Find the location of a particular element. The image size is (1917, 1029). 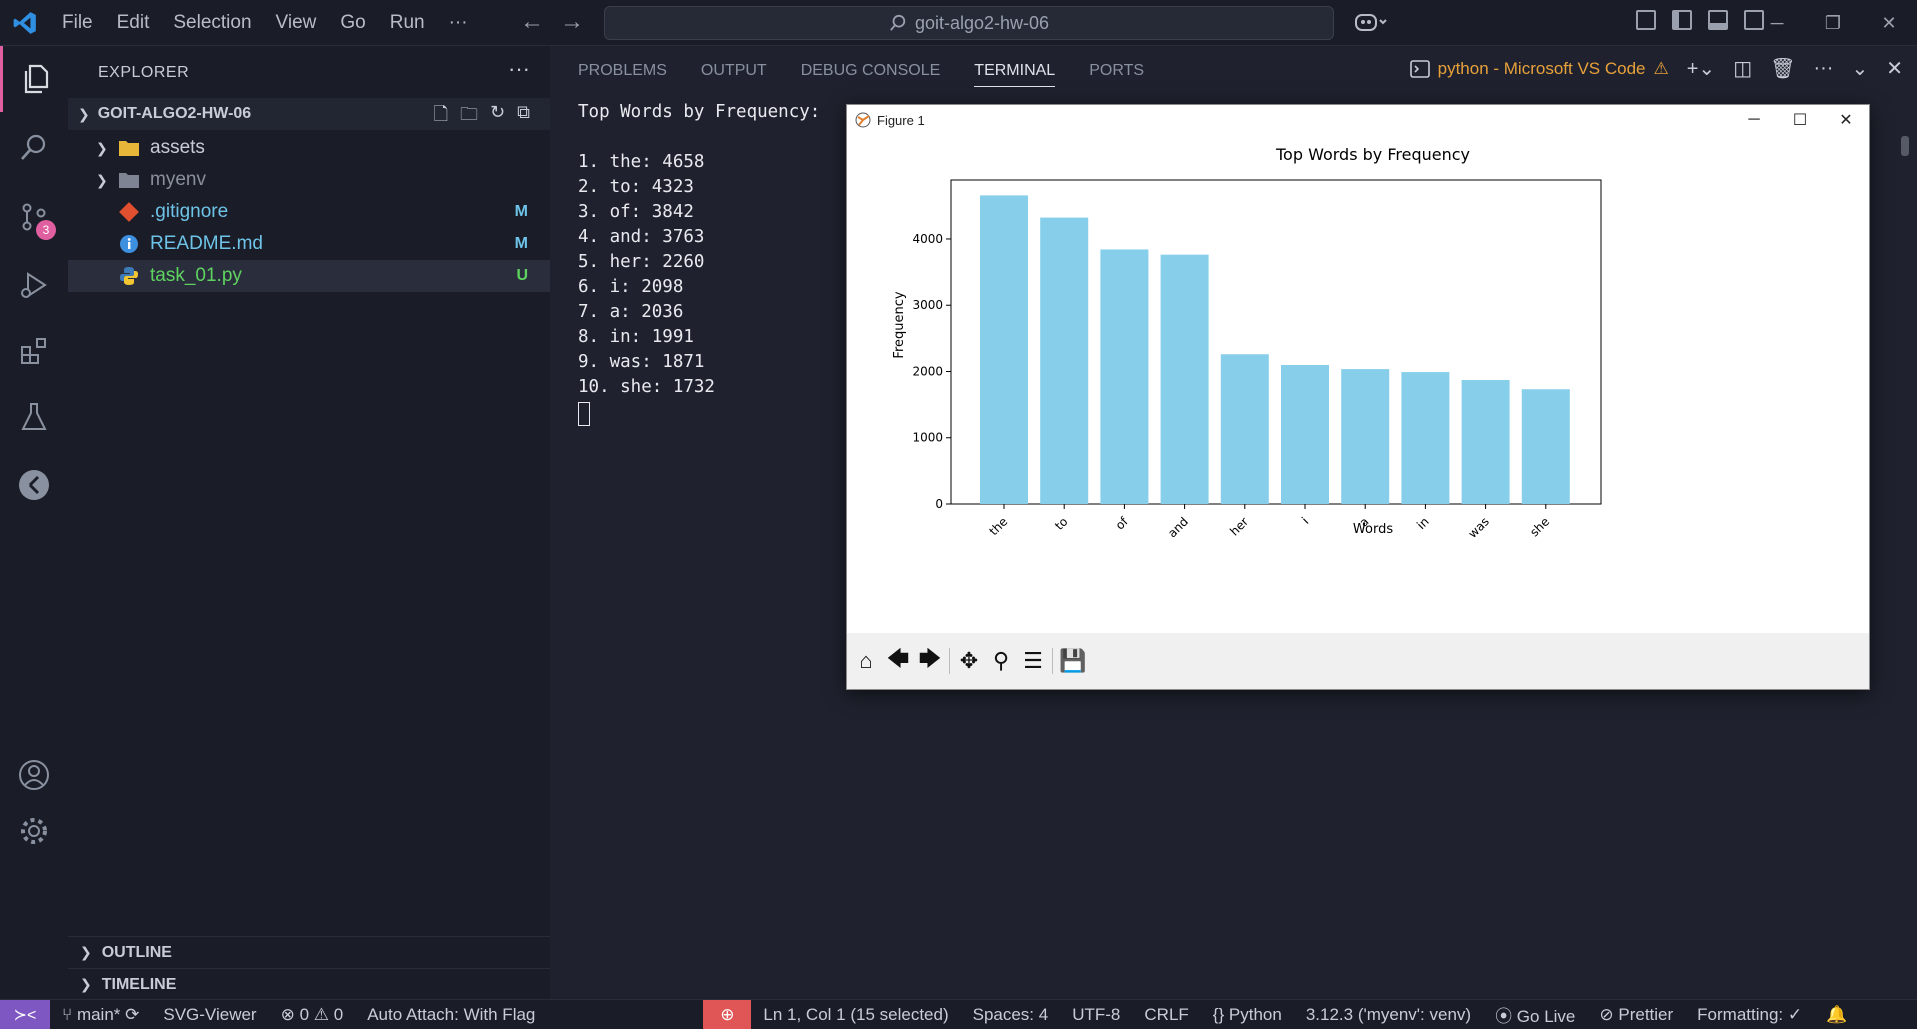

activity-bar: 3 is located at coordinates (34, 522).